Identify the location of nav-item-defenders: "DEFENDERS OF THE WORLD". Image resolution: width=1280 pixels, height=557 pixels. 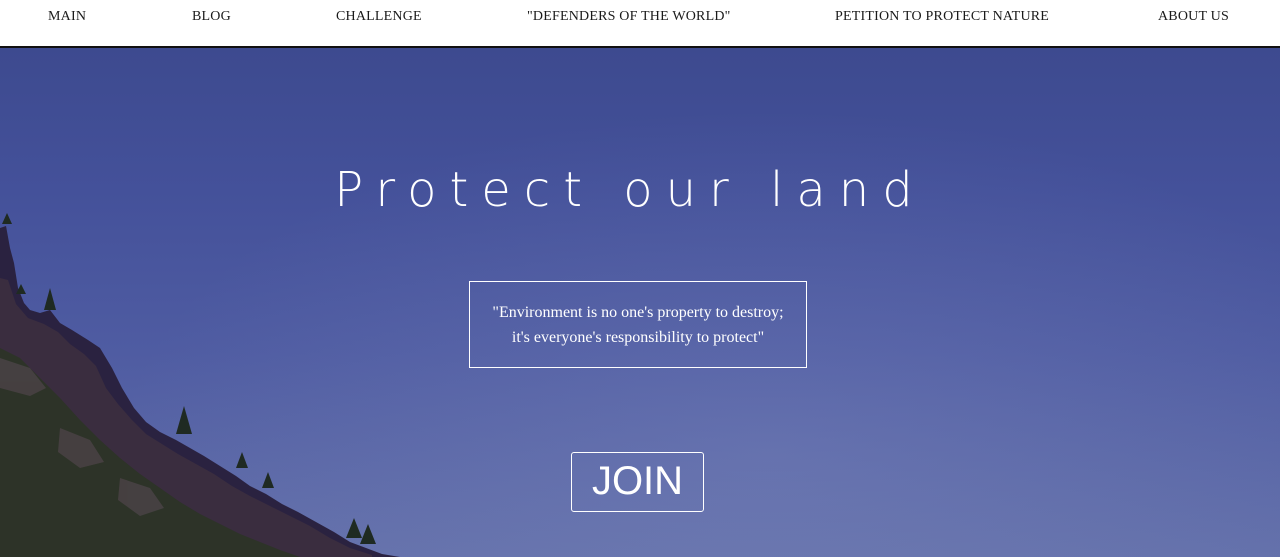
(629, 17).